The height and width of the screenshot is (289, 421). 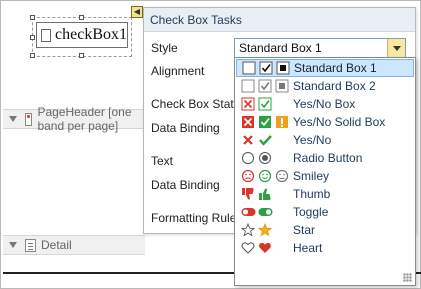 I want to click on style-combo-value: Standard Box 1, so click(x=280, y=48).